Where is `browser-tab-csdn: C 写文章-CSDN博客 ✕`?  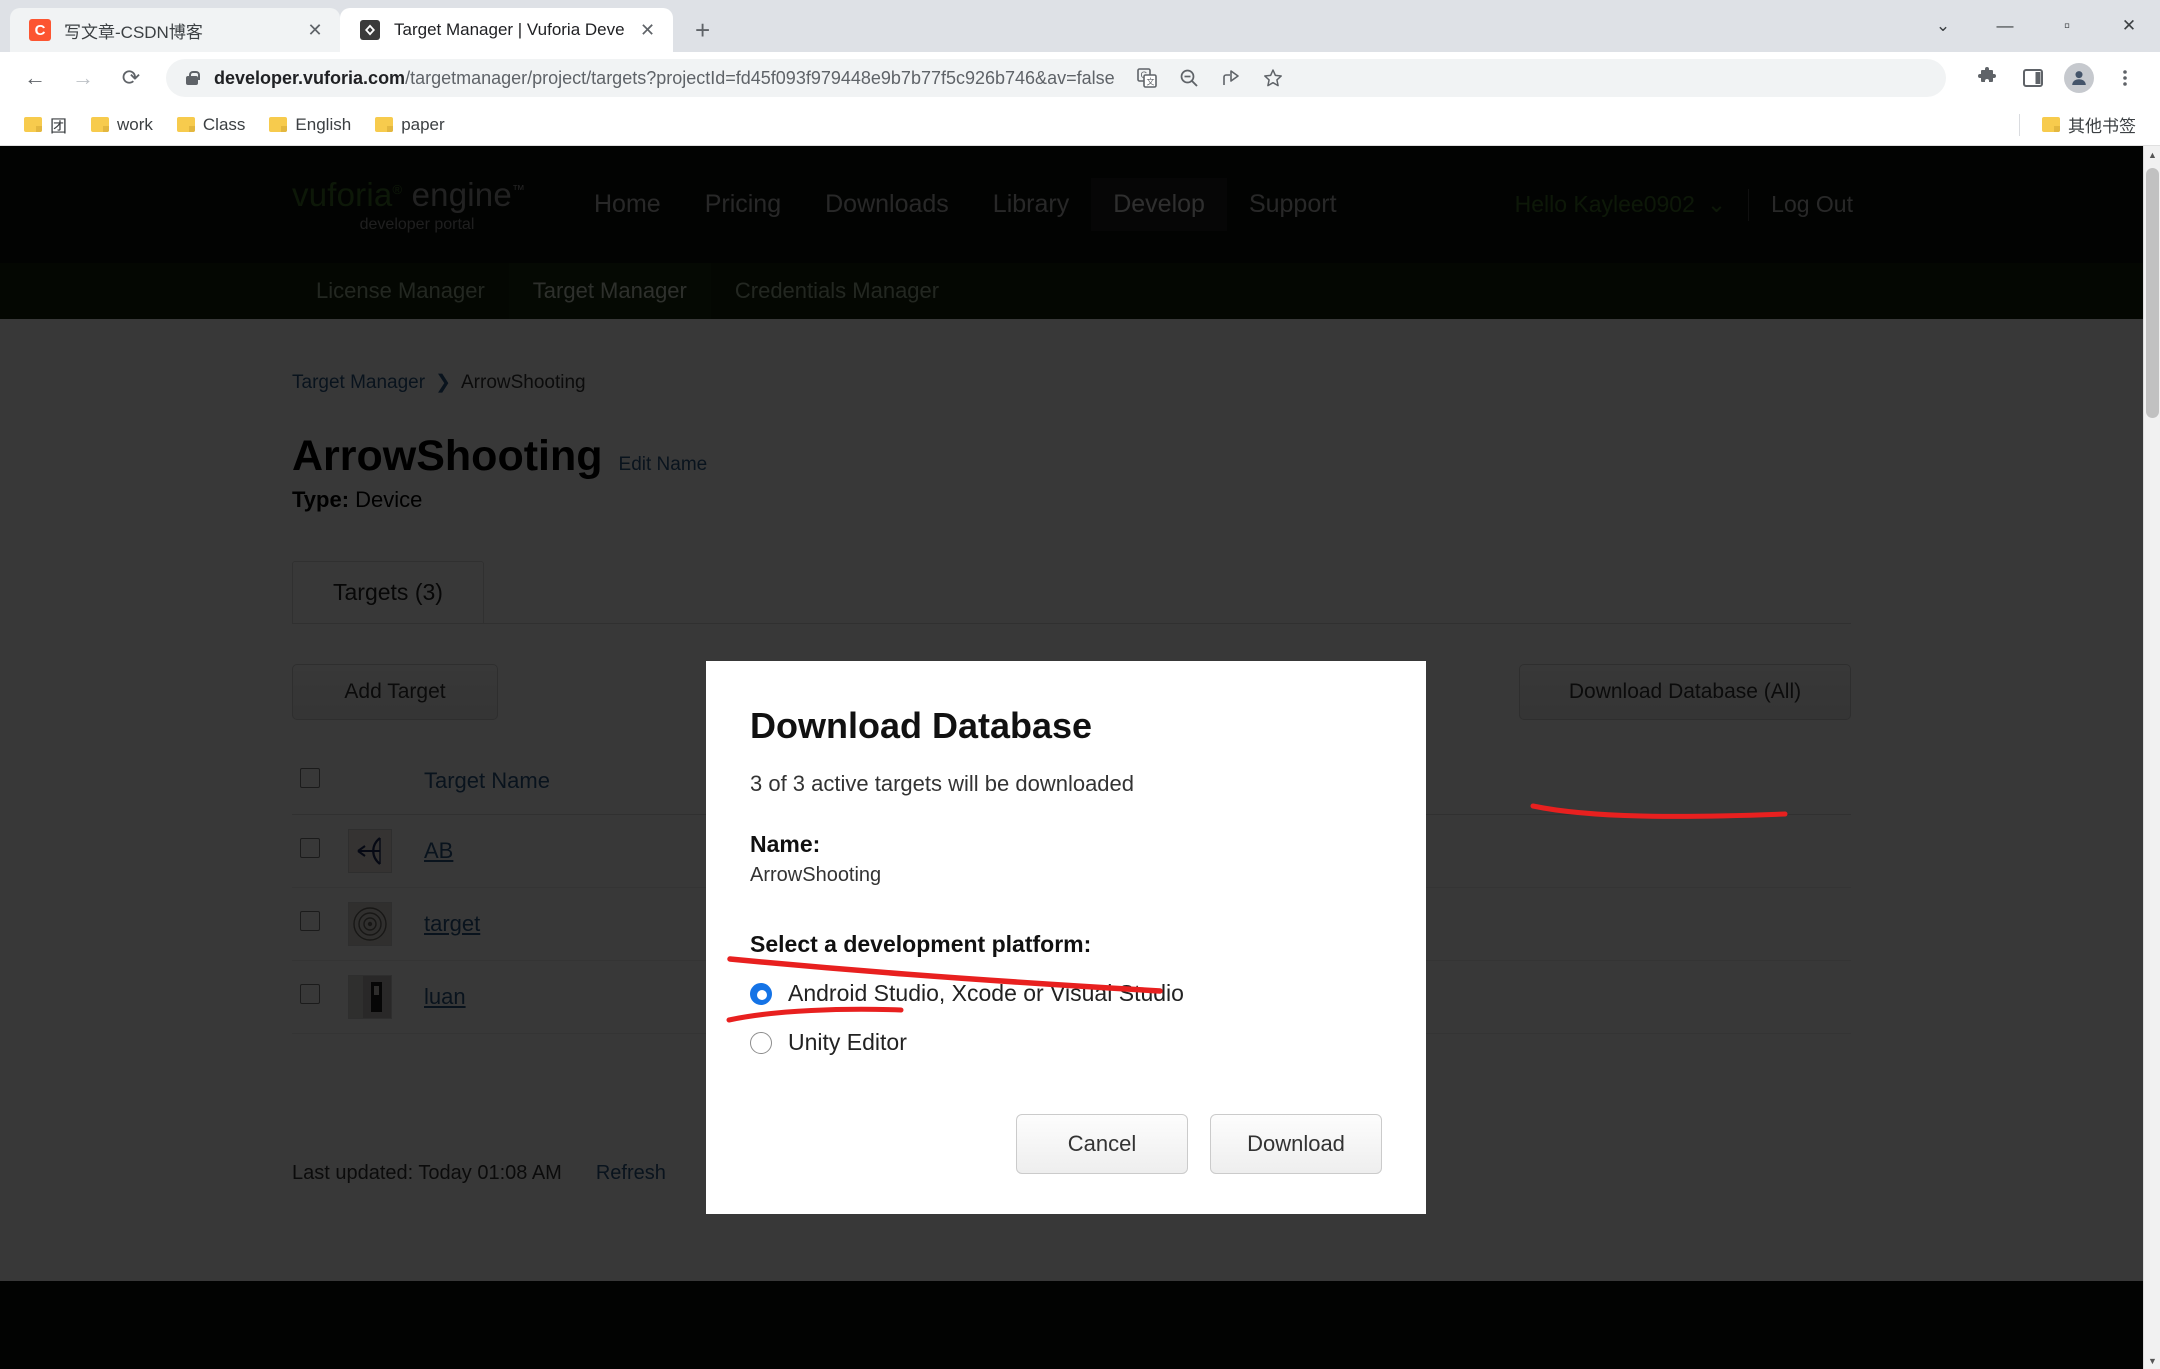
browser-tab-csdn: C 写文章-CSDN博客 ✕ is located at coordinates (175, 30).